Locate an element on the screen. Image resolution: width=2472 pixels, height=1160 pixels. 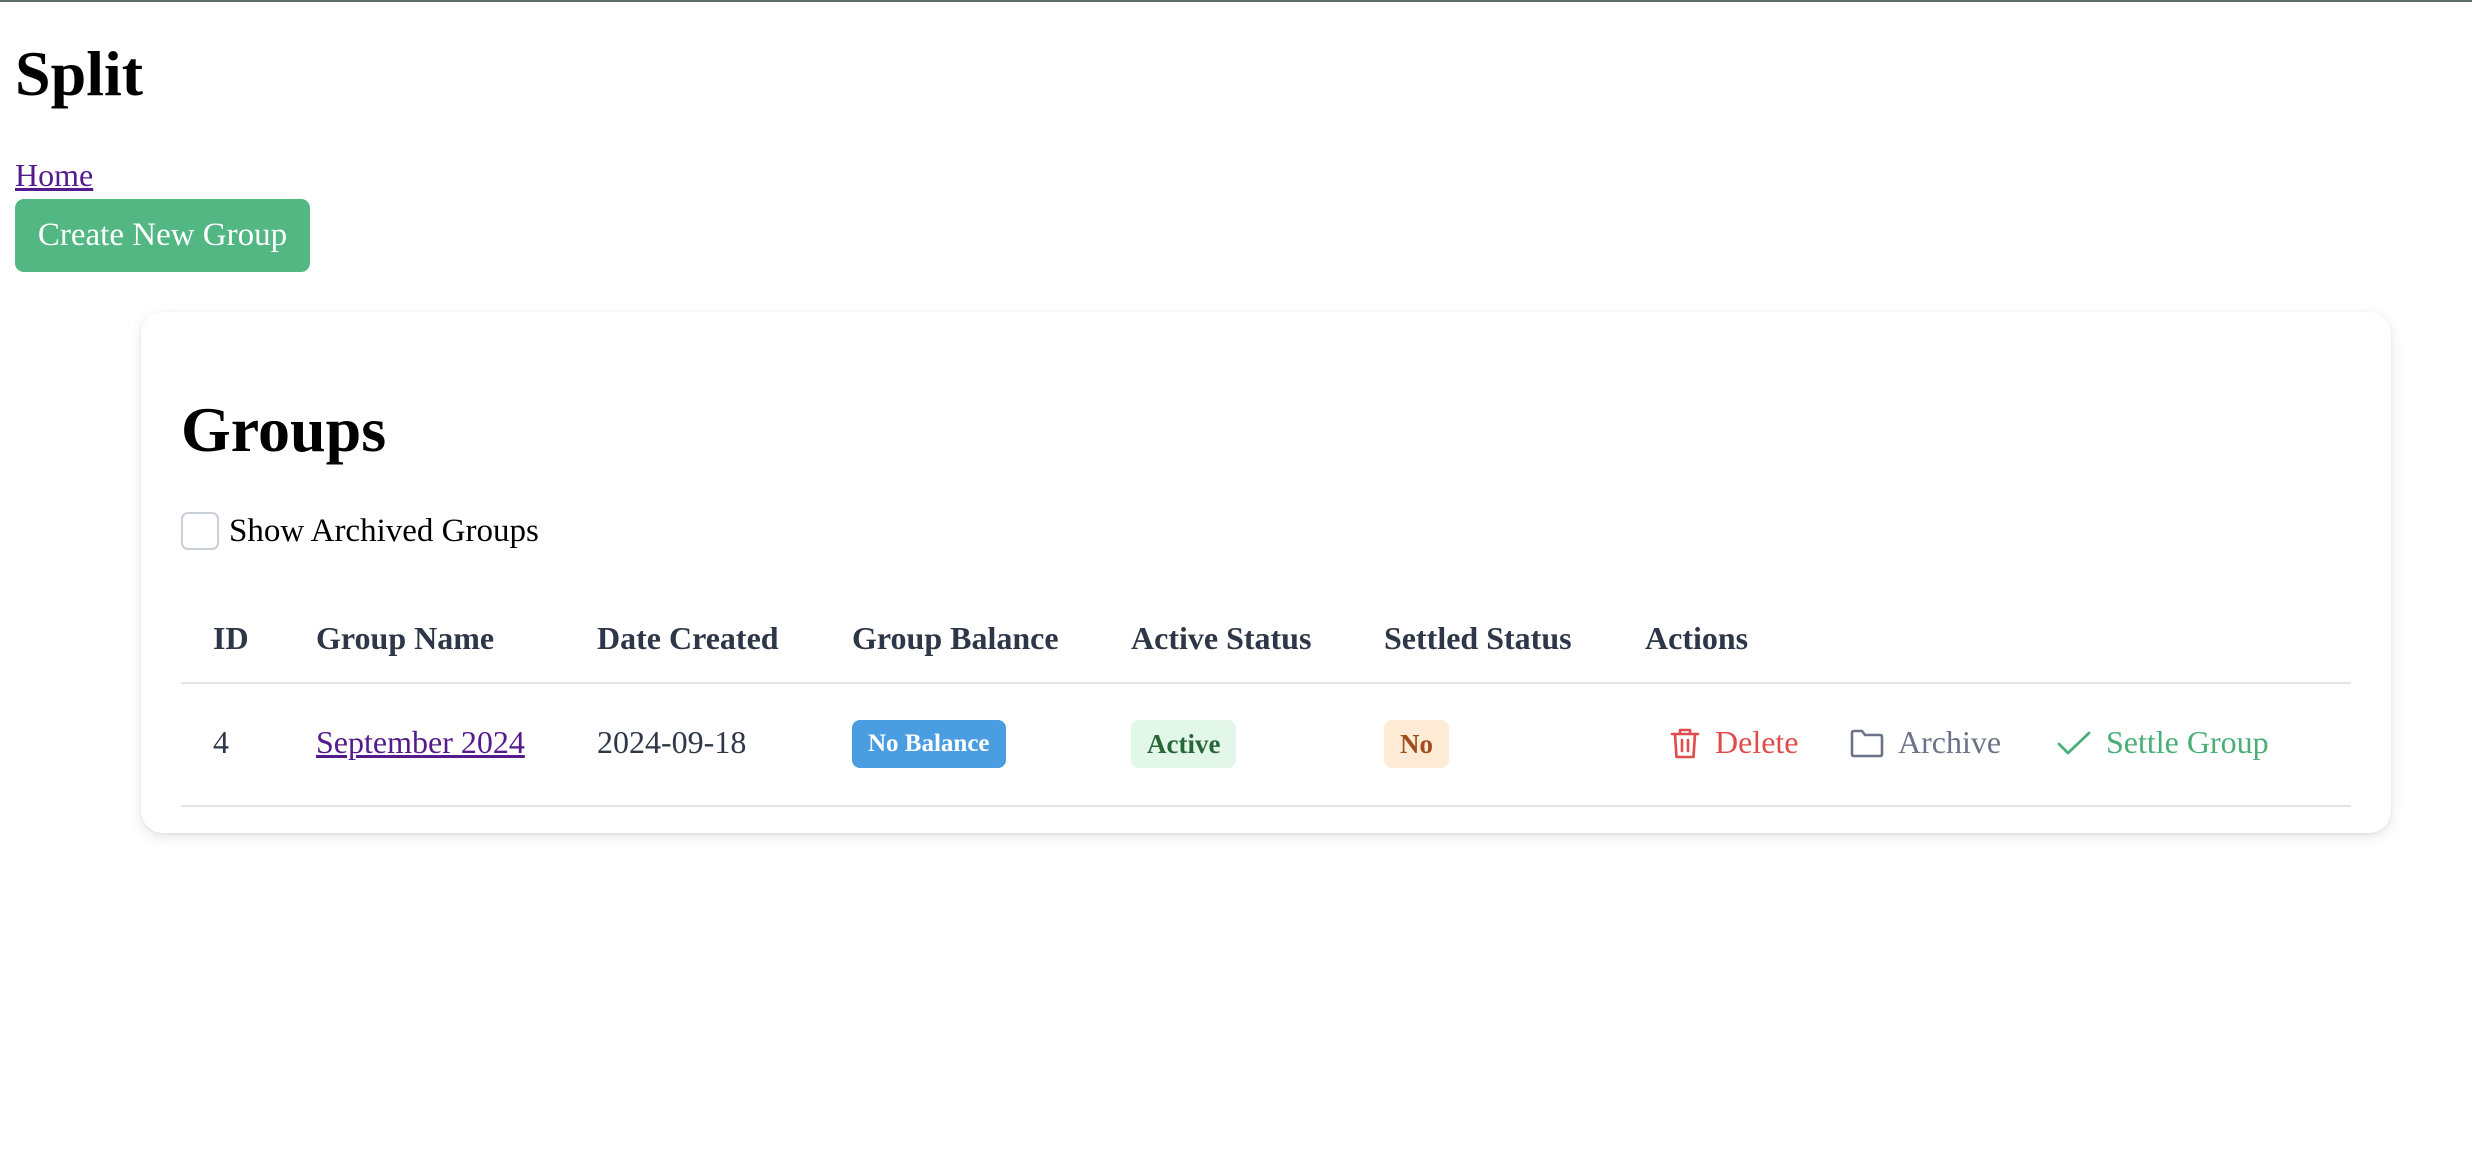
column-header-group-balance: Group Balance is located at coordinates (955, 638).